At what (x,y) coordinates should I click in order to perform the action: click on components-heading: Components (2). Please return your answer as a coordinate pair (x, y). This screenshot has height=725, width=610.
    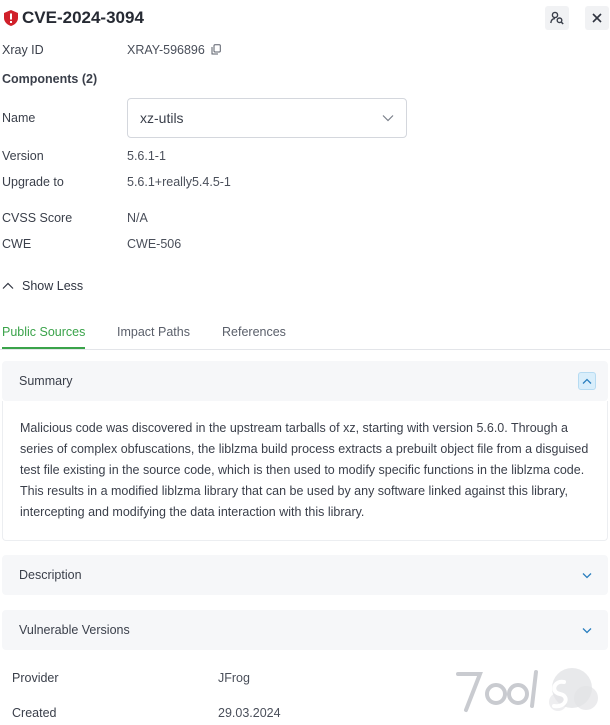
    Looking at the image, I should click on (50, 79).